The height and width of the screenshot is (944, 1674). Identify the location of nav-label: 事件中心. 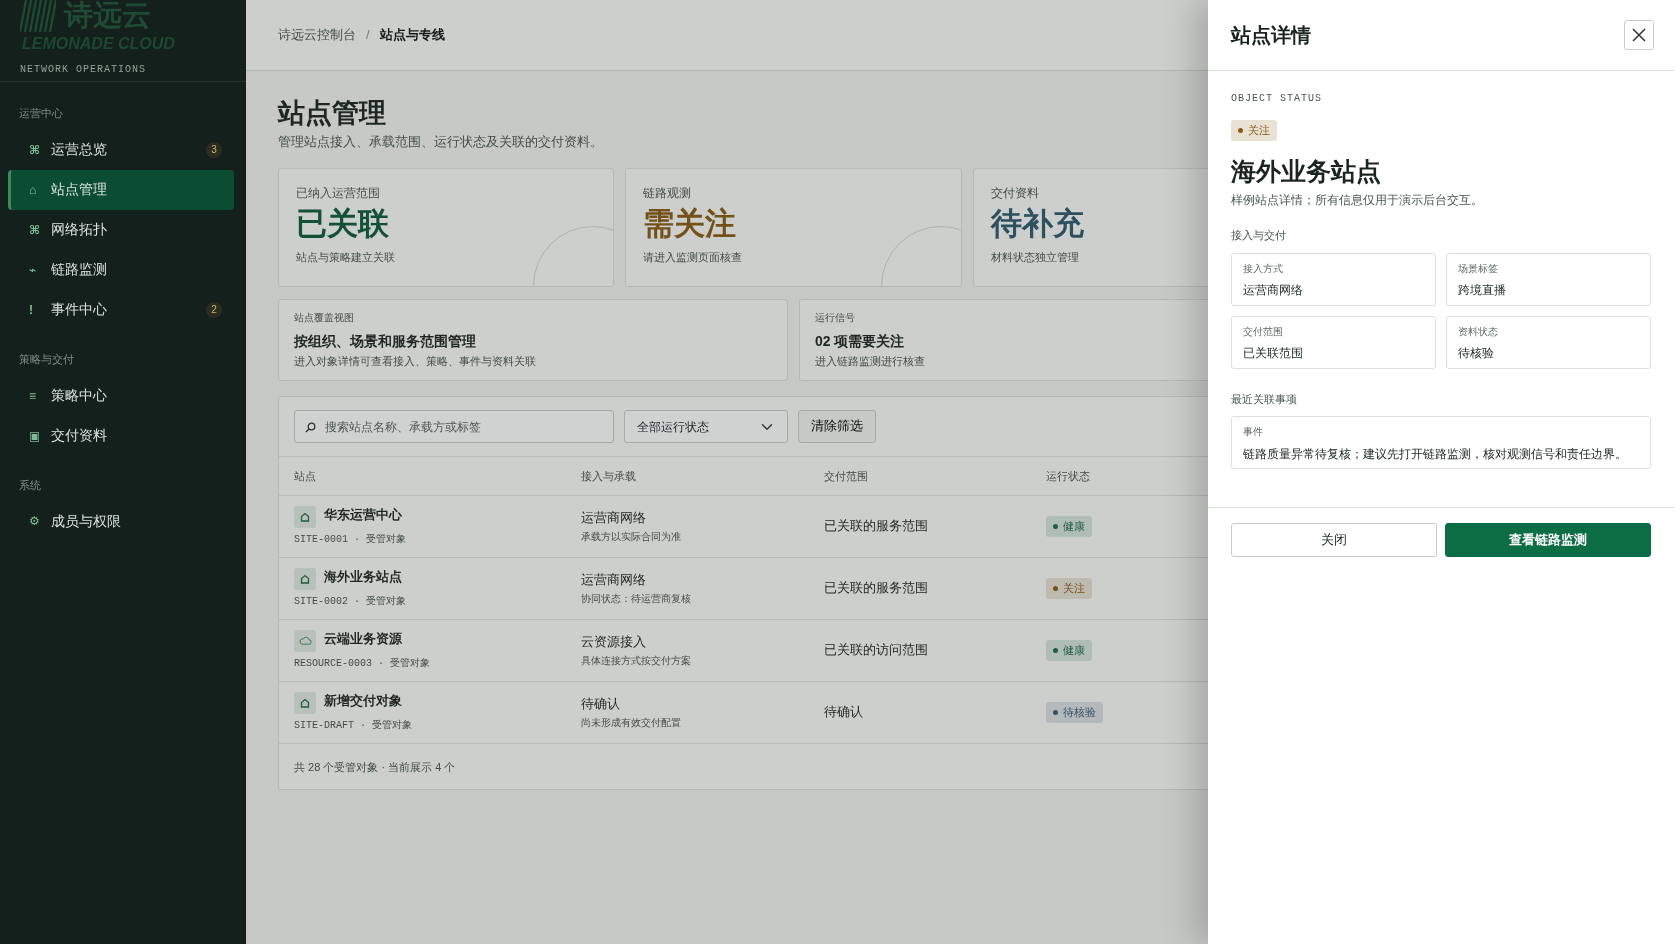
(79, 310).